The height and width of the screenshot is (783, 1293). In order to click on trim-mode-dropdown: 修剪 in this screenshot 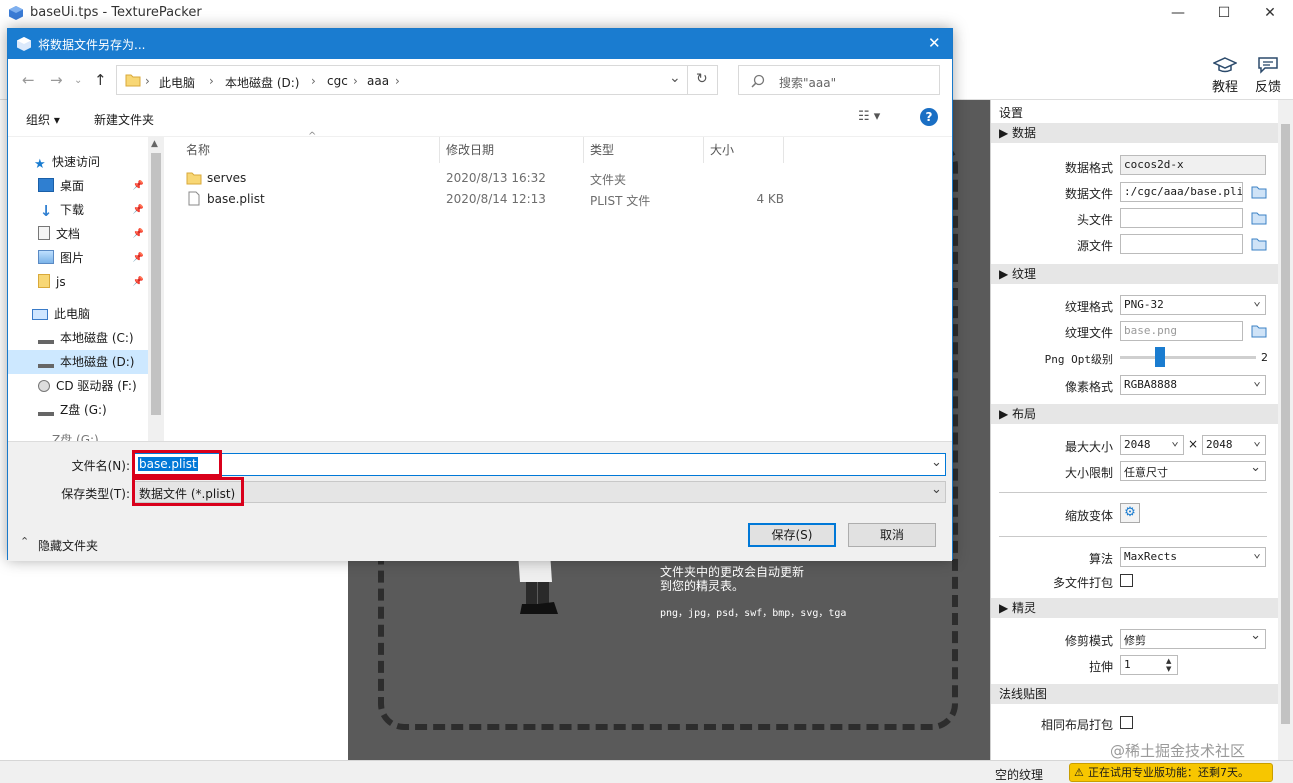, I will do `click(1193, 639)`.